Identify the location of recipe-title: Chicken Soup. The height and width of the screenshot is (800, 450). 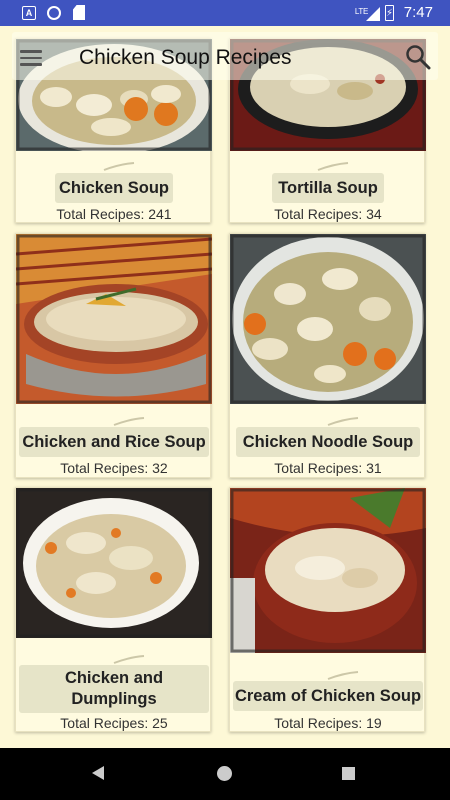
(113, 187).